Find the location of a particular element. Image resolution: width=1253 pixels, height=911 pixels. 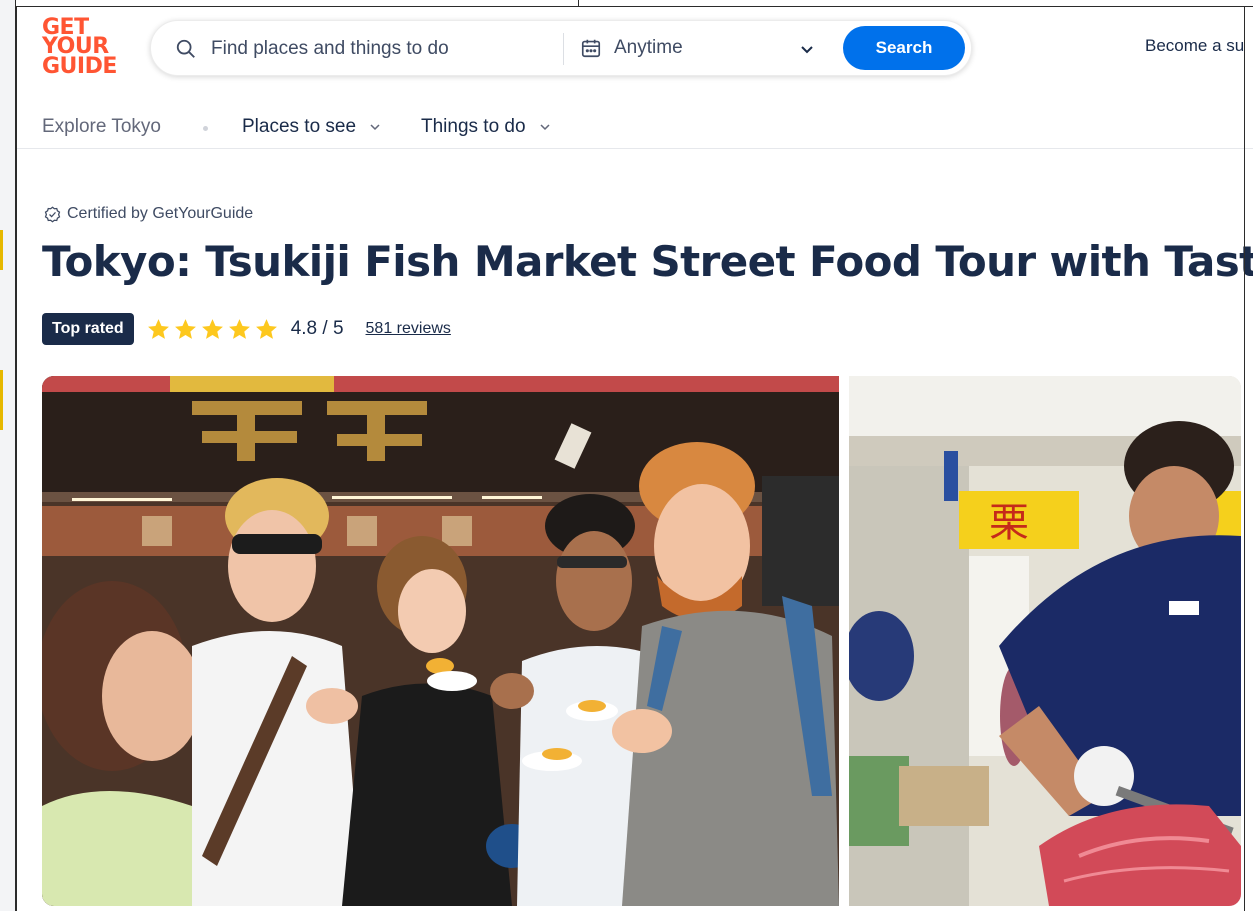

certified-text: Certified by GetYourGuide is located at coordinates (160, 213).